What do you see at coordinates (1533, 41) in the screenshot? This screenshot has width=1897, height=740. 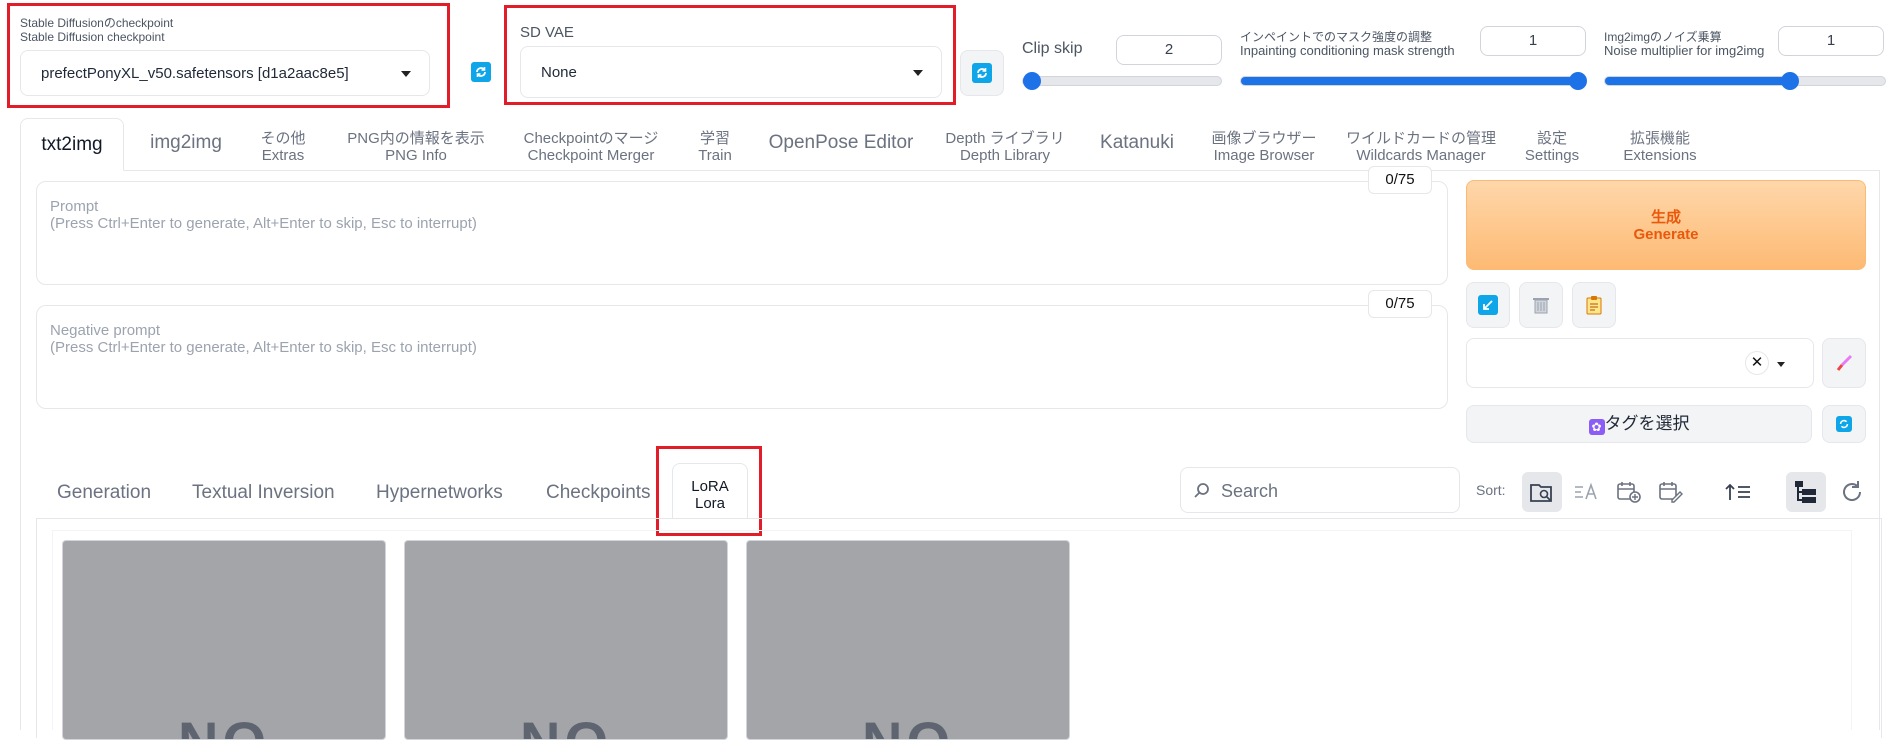 I see `inpaint-mask-input: 1` at bounding box center [1533, 41].